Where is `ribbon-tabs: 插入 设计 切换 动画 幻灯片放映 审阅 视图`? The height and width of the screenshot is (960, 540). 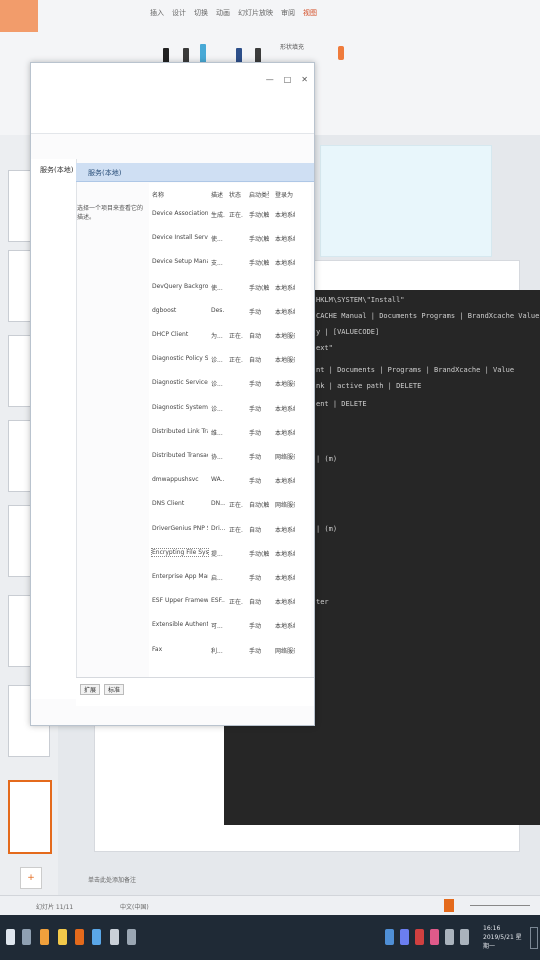 ribbon-tabs: 插入 设计 切换 动画 幻灯片放映 审阅 视图 is located at coordinates (233, 13).